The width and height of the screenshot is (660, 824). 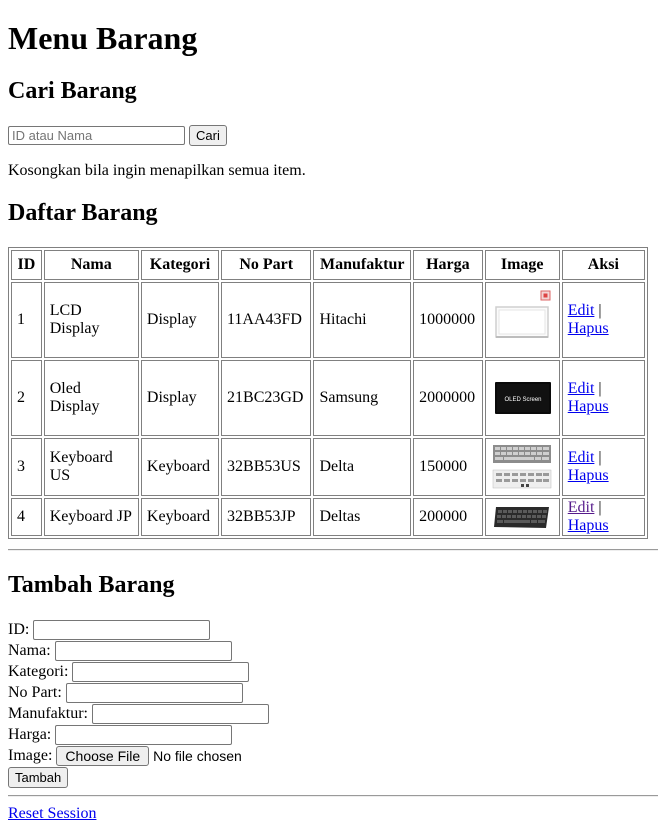 What do you see at coordinates (448, 320) in the screenshot?
I see `cell-harga: 1000000` at bounding box center [448, 320].